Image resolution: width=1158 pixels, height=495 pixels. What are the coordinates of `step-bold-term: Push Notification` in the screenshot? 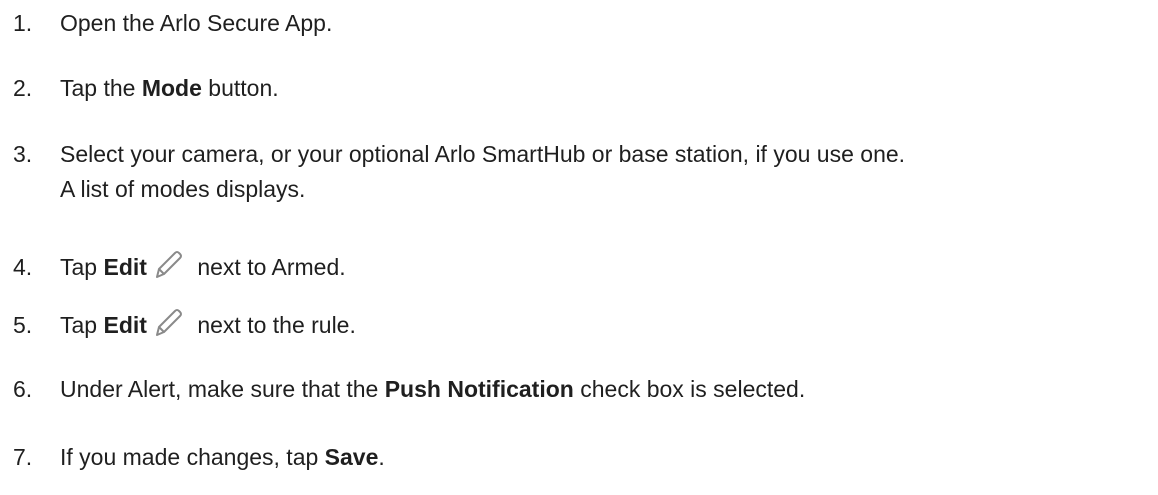 It's located at (479, 389).